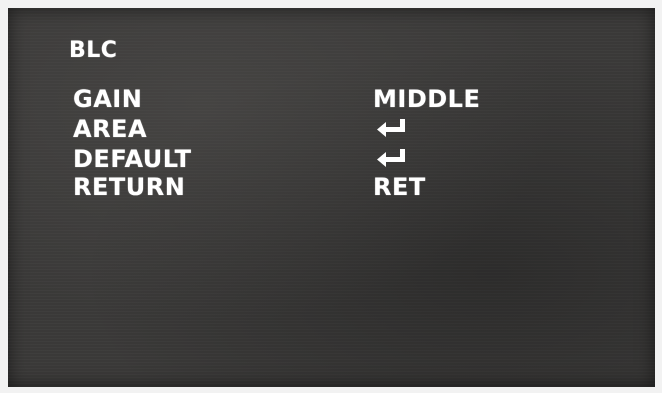 The image size is (662, 393). Describe the element at coordinates (132, 159) in the screenshot. I see `menu-item-default-label: DEFAULT` at that location.